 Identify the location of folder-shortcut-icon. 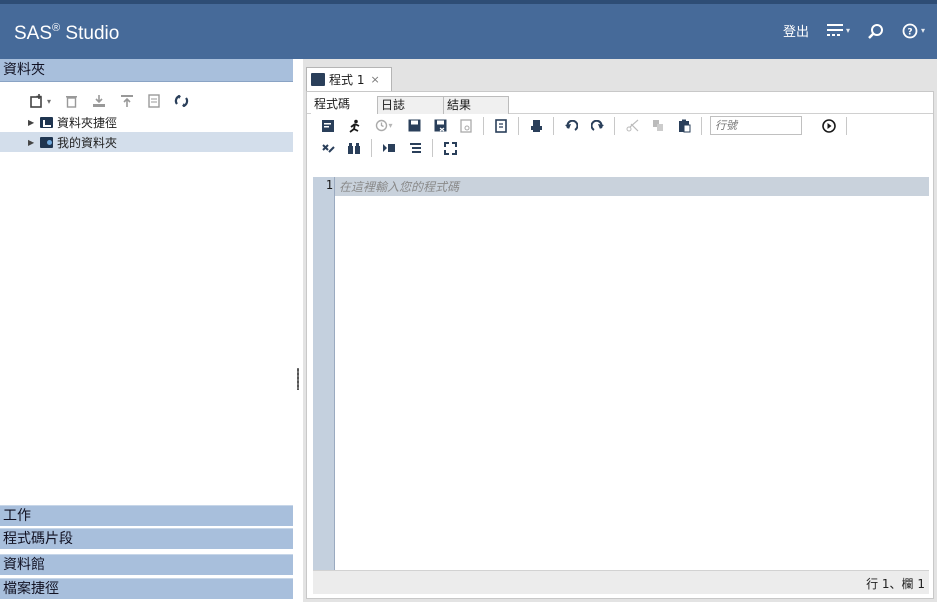
(46, 122).